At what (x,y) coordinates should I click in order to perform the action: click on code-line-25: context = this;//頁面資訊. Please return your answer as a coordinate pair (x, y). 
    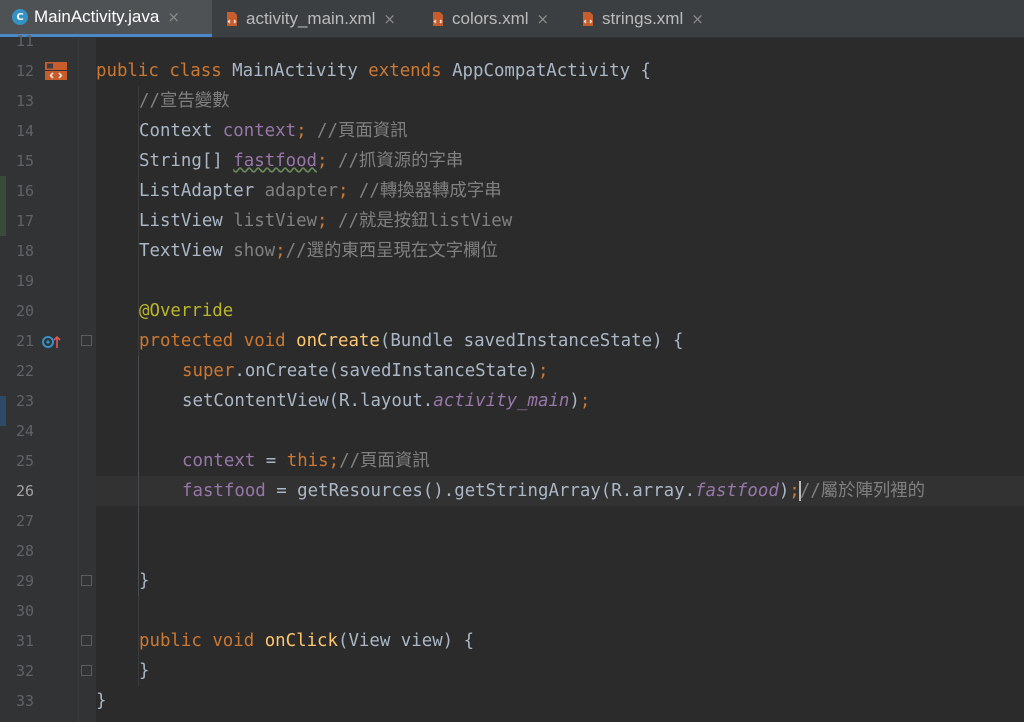
    Looking at the image, I should click on (306, 461).